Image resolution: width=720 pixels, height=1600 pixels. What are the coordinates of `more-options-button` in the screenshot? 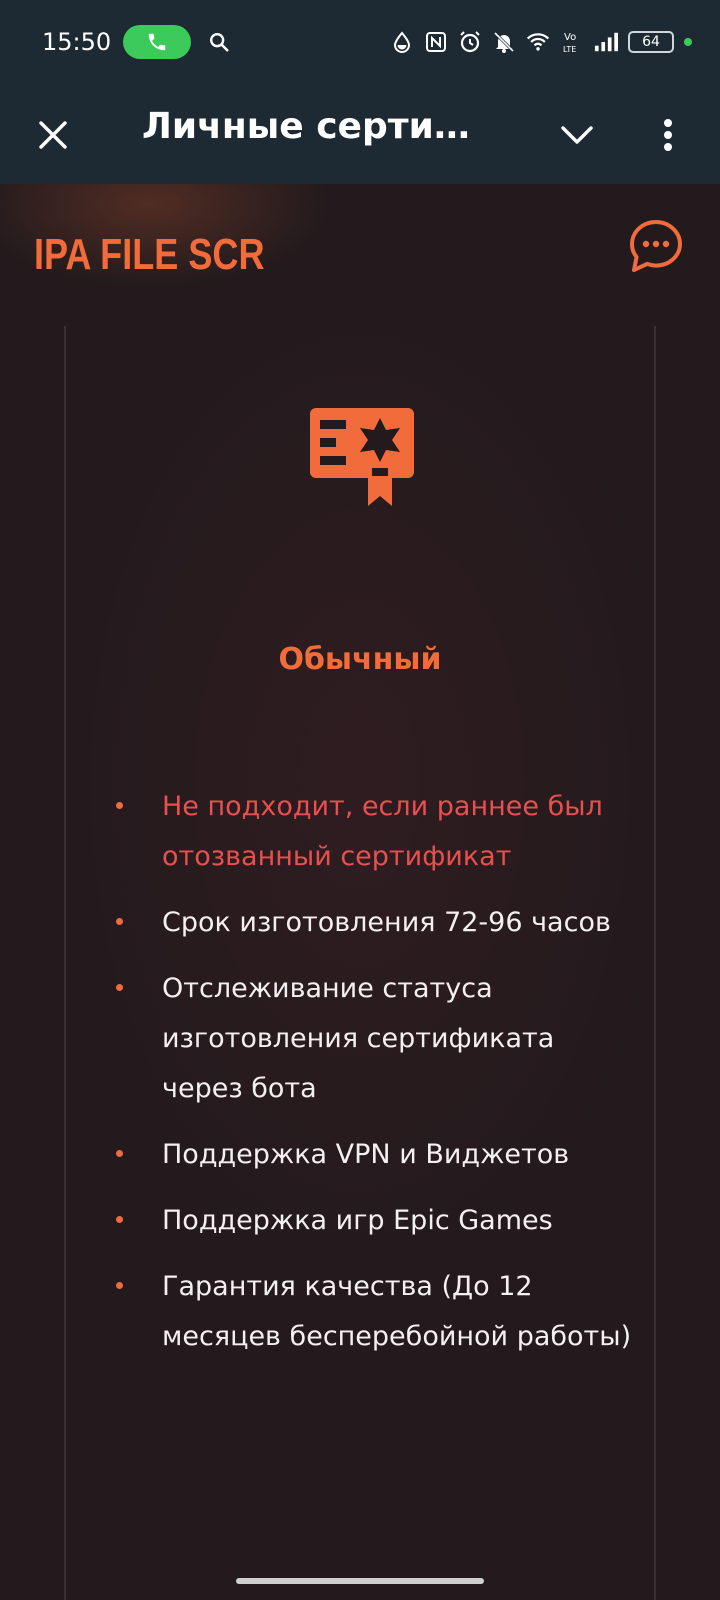 It's located at (668, 135).